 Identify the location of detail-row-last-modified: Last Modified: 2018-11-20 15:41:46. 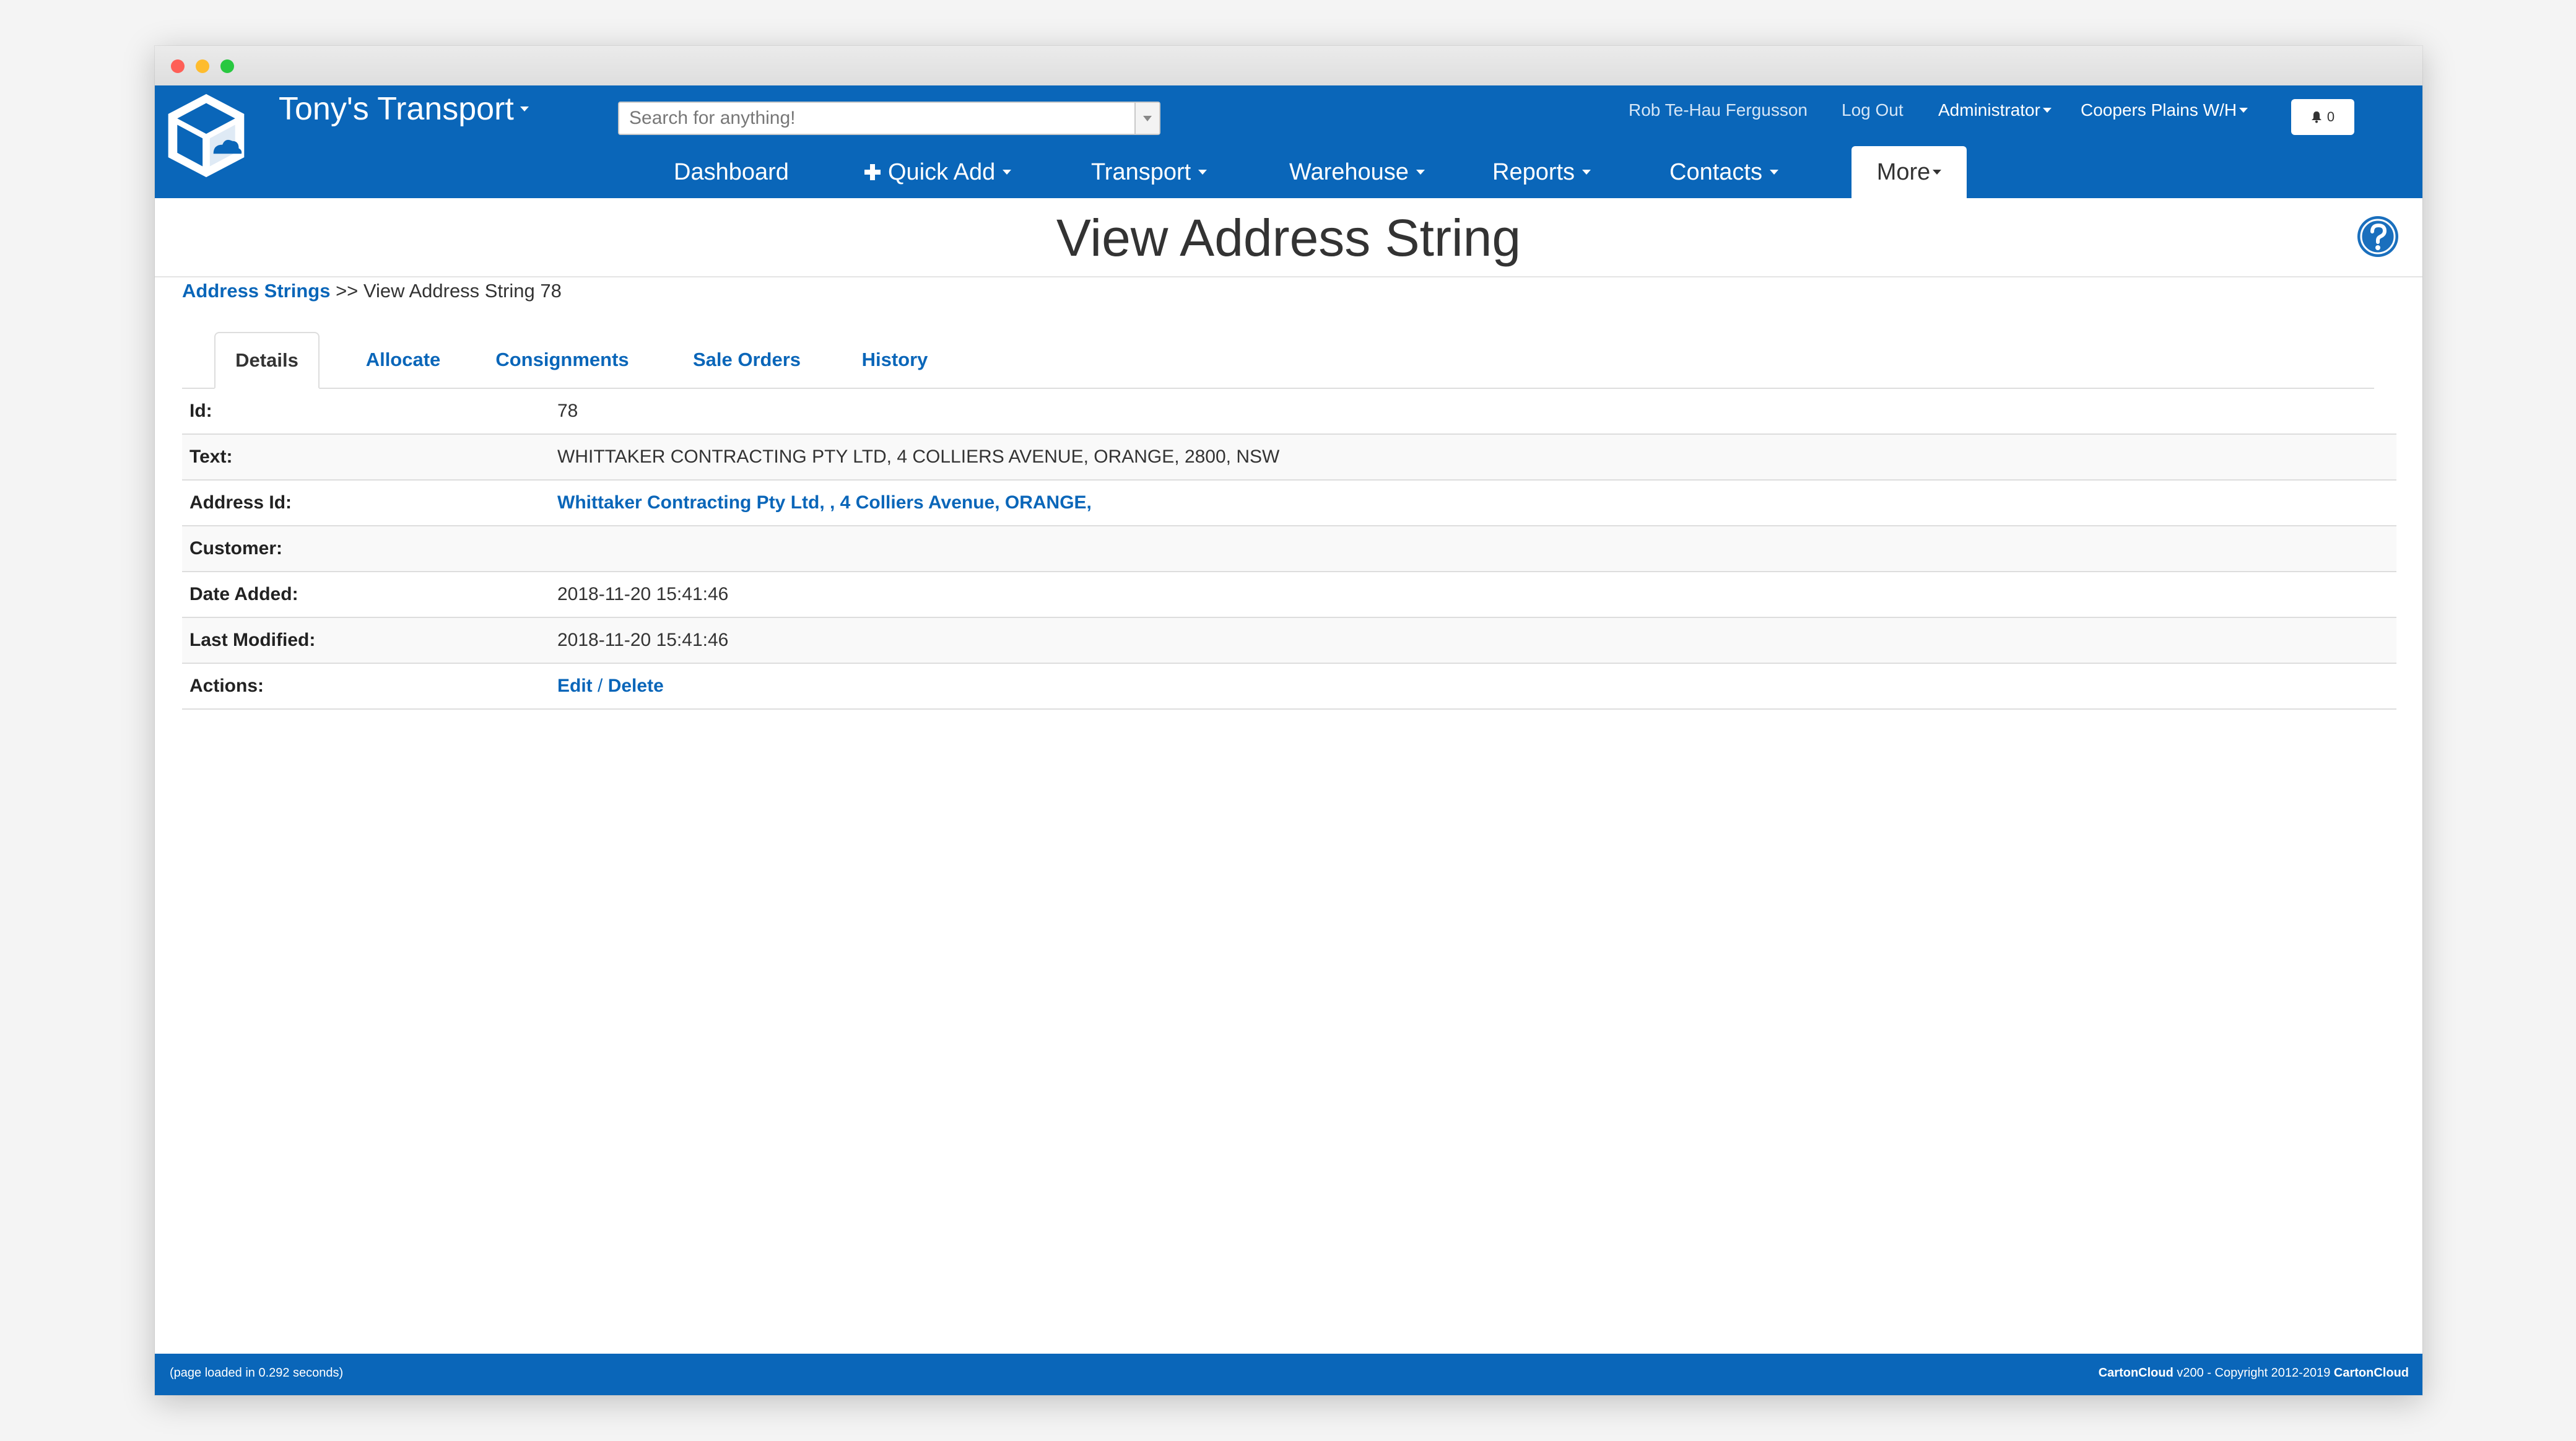
(1289, 641).